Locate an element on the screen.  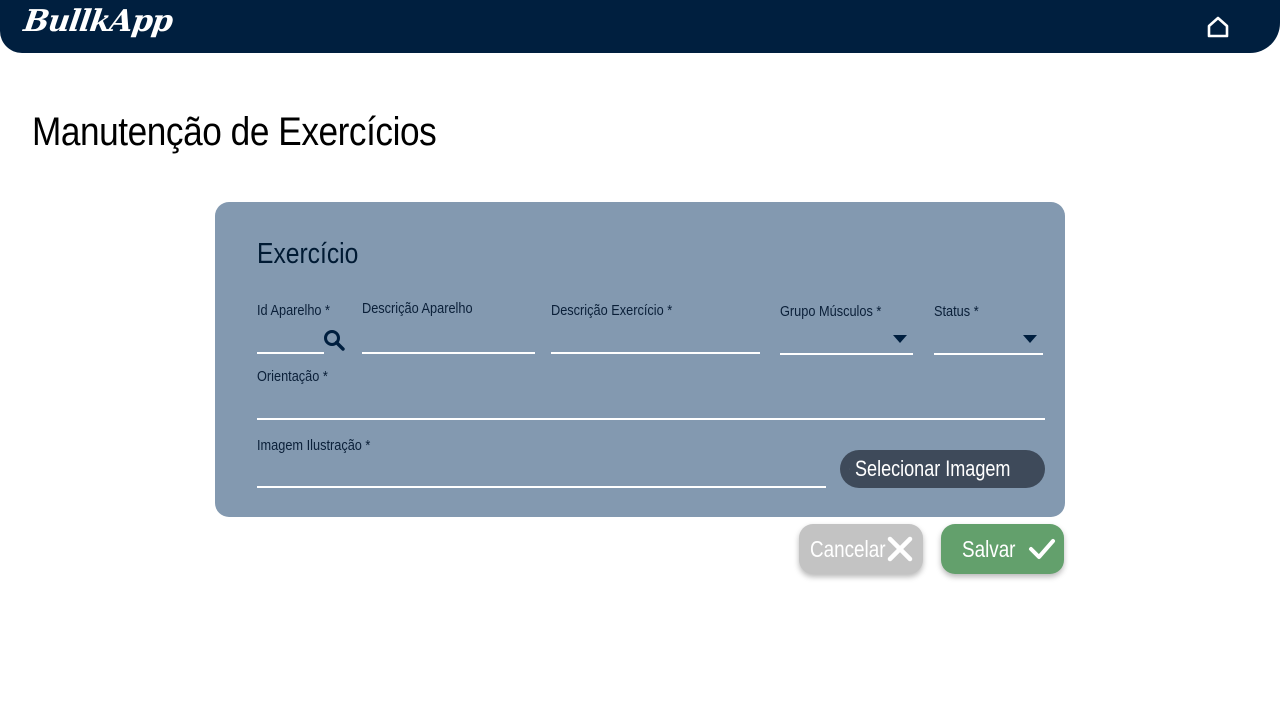
home-button is located at coordinates (1218, 27).